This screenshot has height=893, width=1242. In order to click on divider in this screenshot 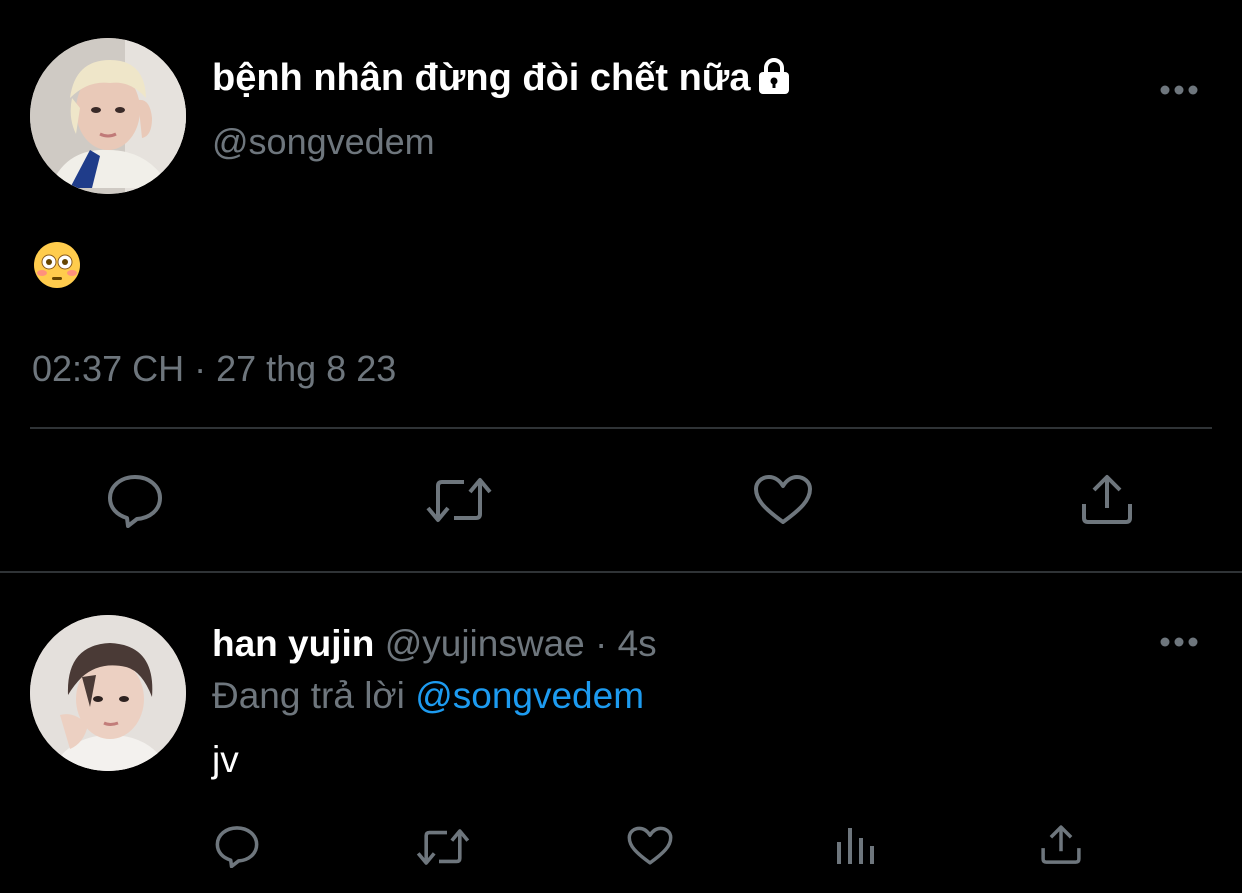, I will do `click(621, 428)`.